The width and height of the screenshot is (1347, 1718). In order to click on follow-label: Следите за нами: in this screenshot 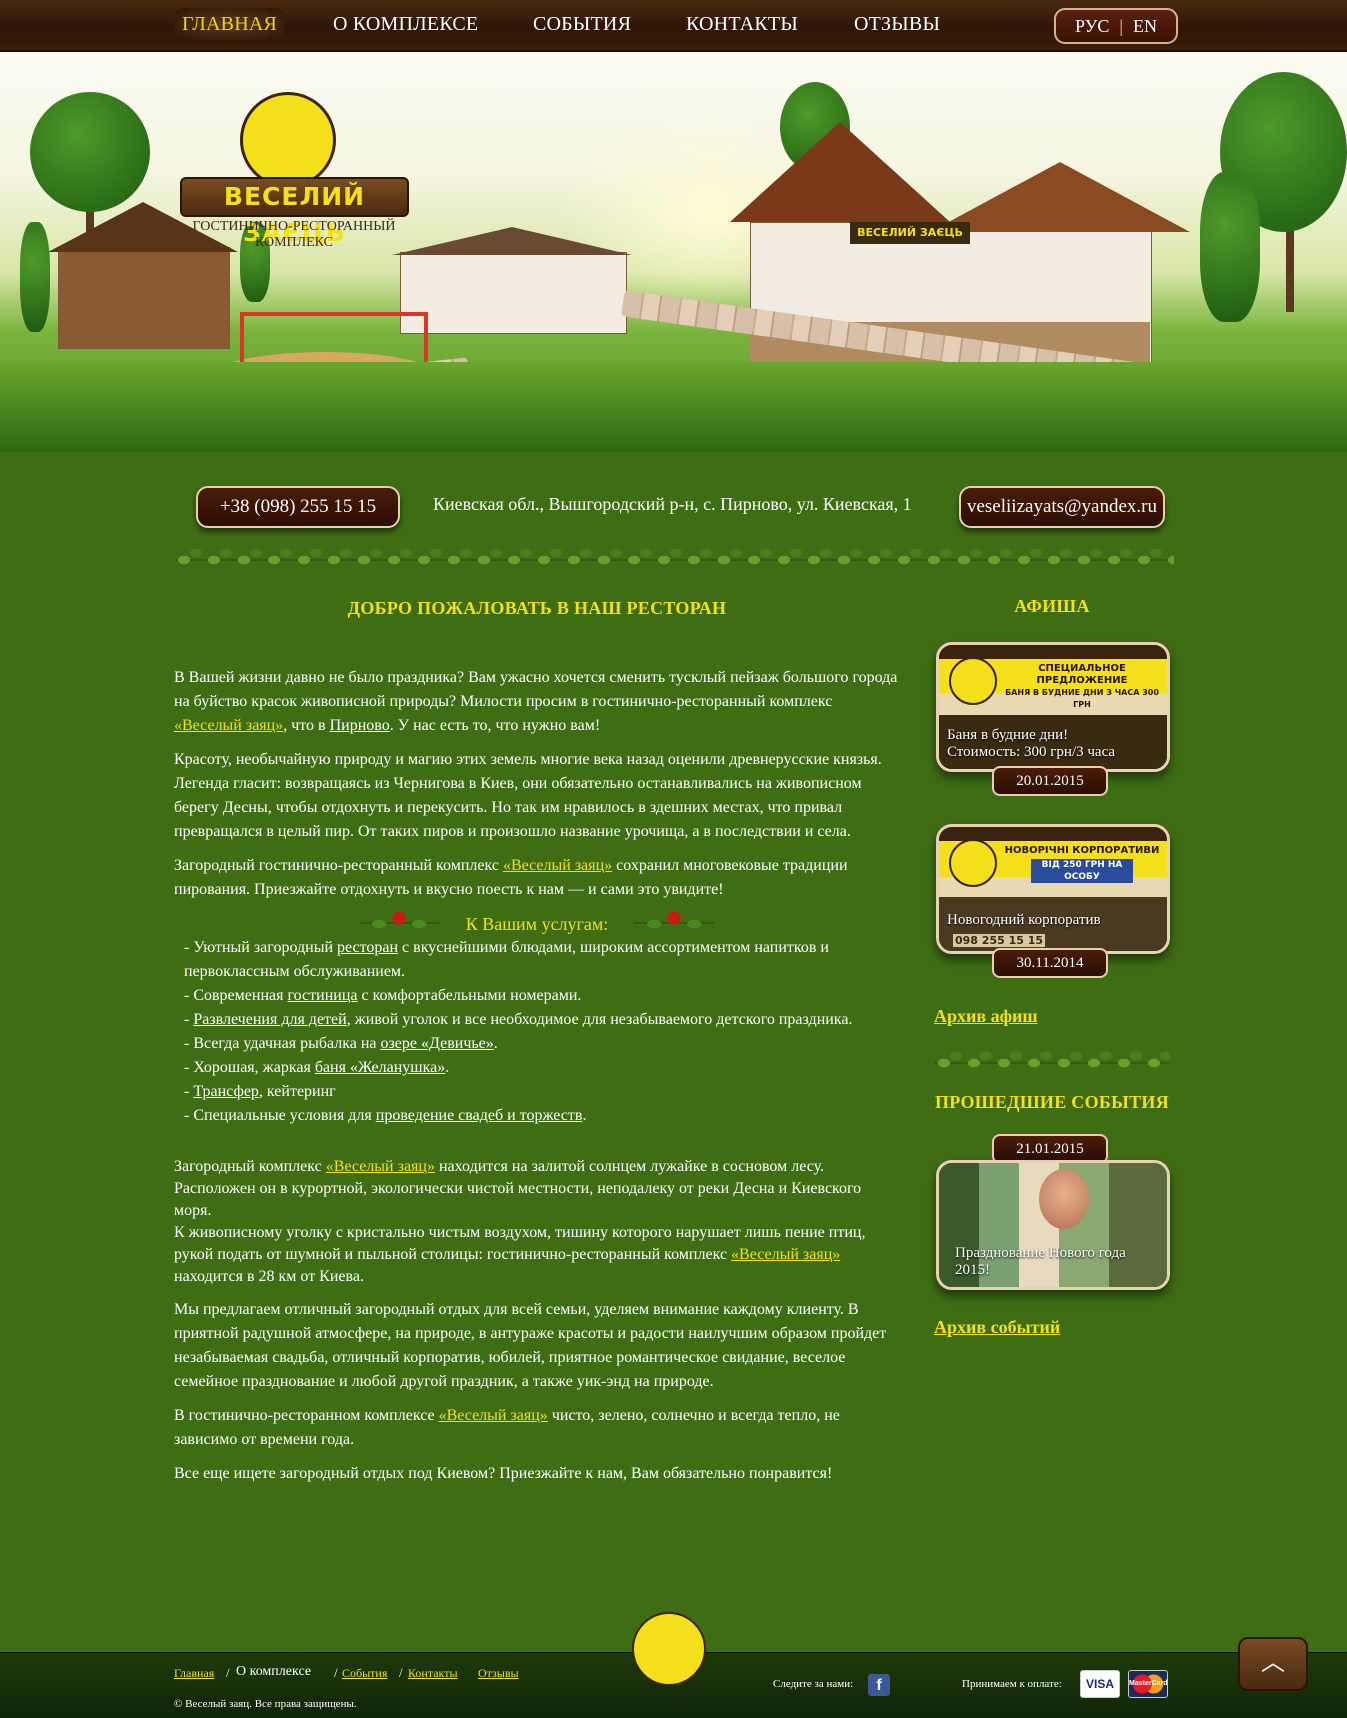, I will do `click(813, 1684)`.